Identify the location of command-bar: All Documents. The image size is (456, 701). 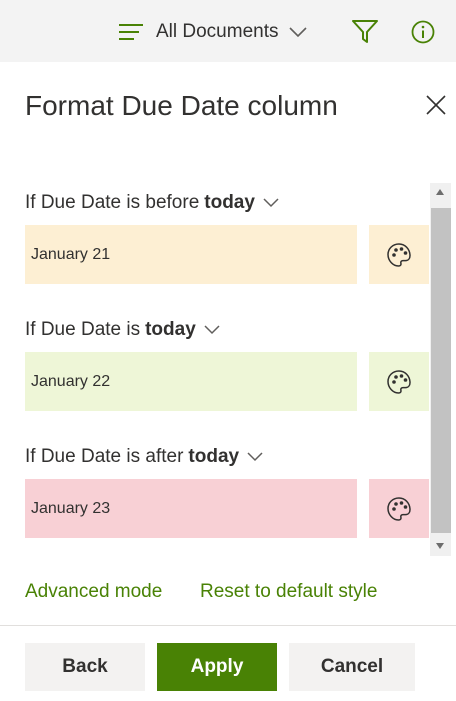
(228, 31).